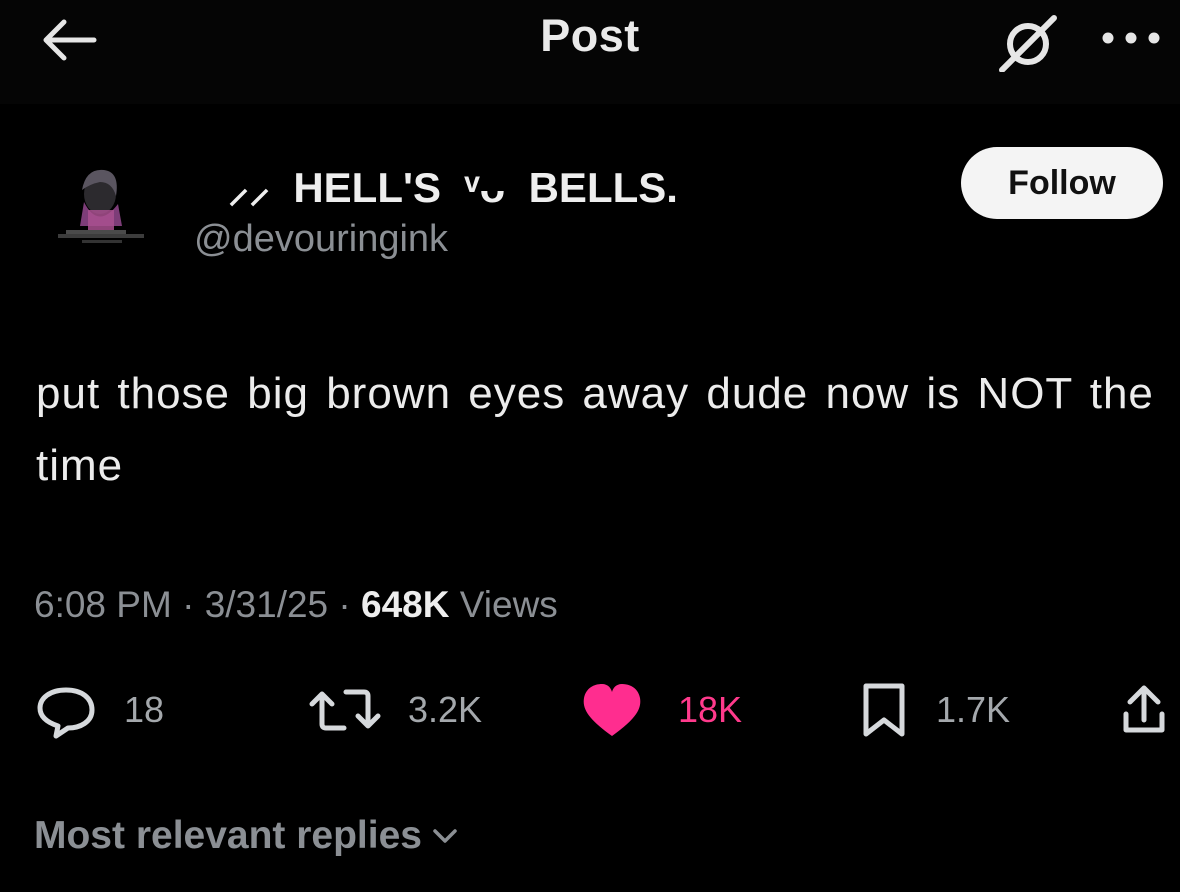 The width and height of the screenshot is (1180, 892). I want to click on share-button, so click(1144, 710).